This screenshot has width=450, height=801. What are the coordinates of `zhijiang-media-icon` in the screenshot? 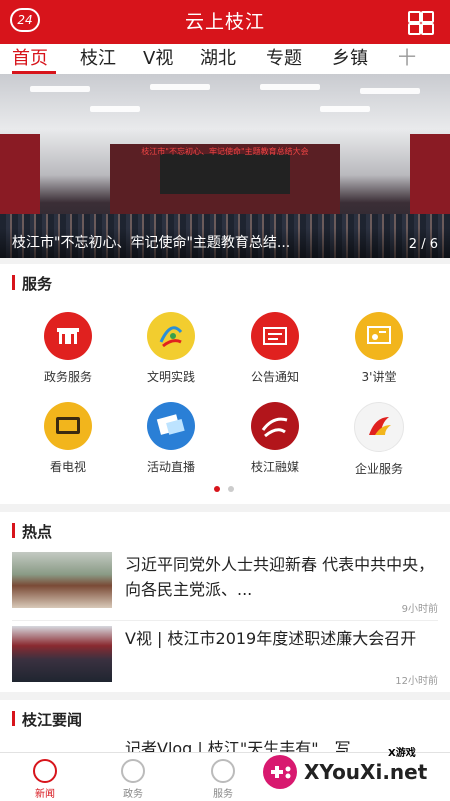 It's located at (275, 426).